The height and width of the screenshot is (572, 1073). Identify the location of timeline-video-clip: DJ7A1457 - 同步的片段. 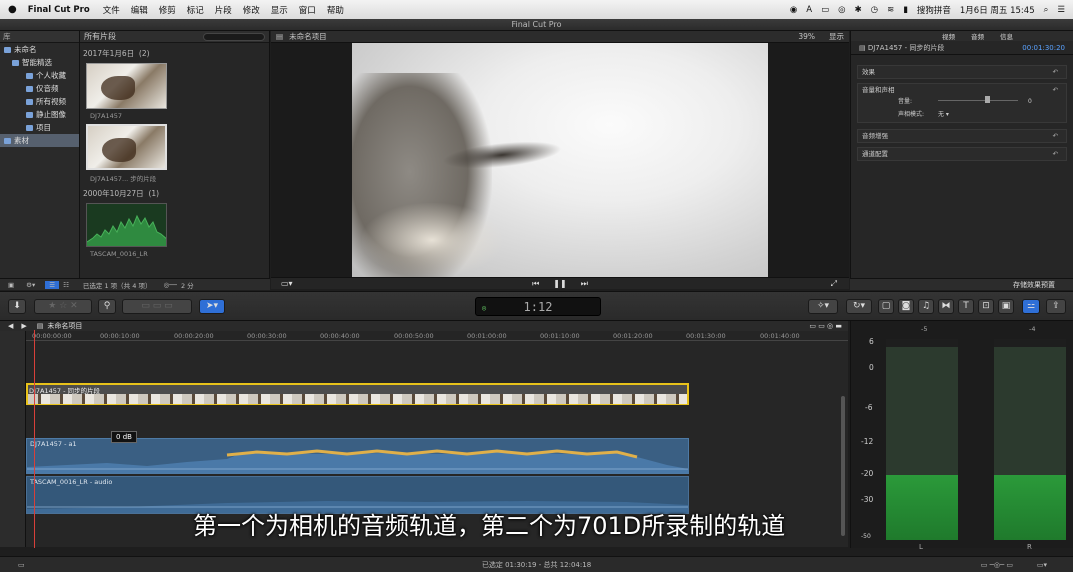
(357, 394).